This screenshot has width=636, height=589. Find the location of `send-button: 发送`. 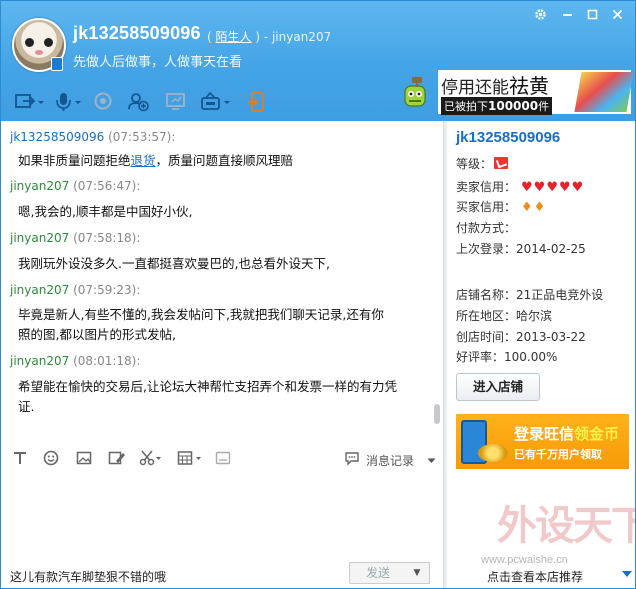

send-button: 发送 is located at coordinates (378, 573).